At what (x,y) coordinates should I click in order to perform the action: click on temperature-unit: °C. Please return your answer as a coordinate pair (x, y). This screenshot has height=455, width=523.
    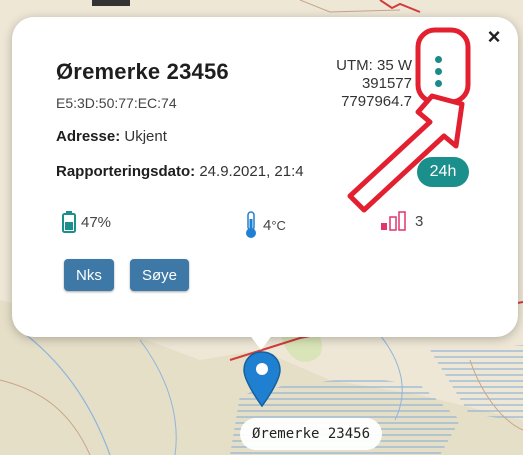
    Looking at the image, I should click on (278, 225).